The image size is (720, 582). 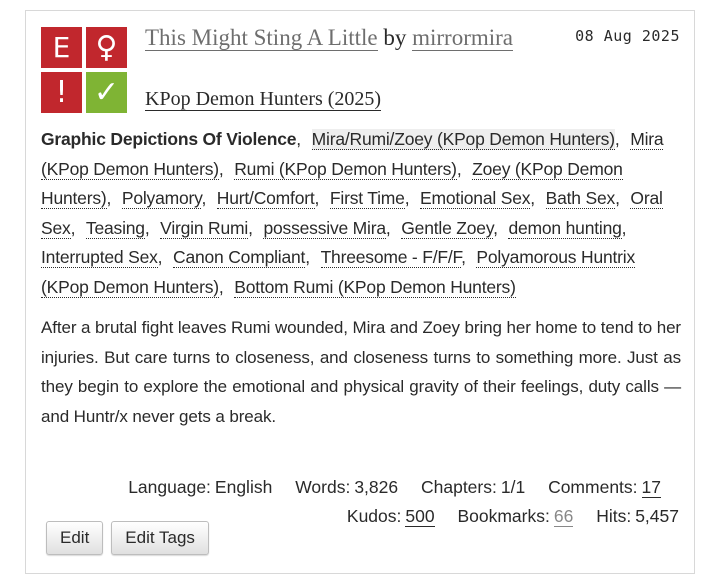 I want to click on tag-link-freeform: possessive Mira, so click(x=324, y=228).